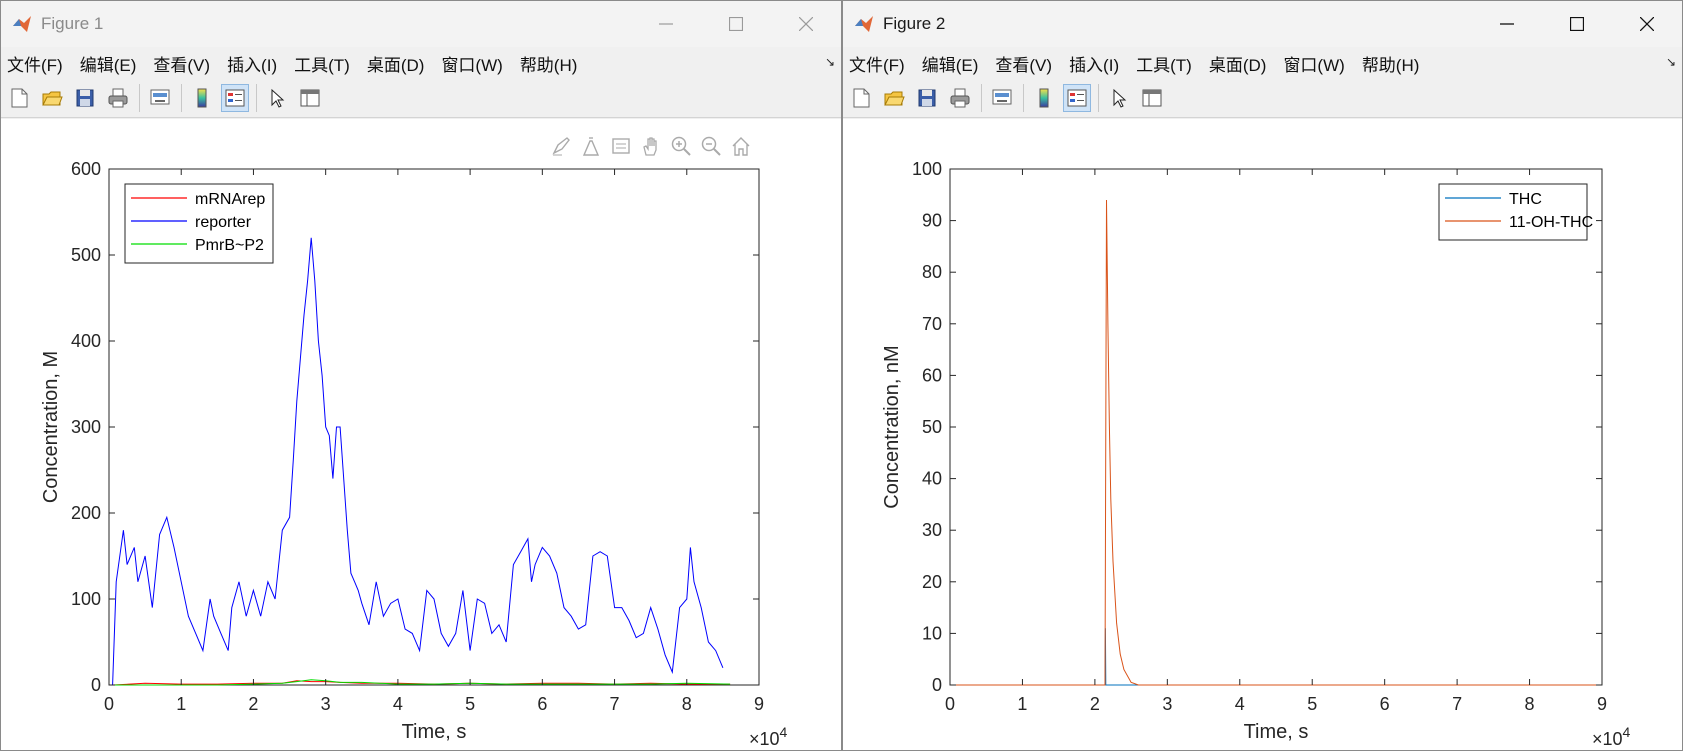  What do you see at coordinates (932, 272) in the screenshot?
I see `y-tick-label: 80` at bounding box center [932, 272].